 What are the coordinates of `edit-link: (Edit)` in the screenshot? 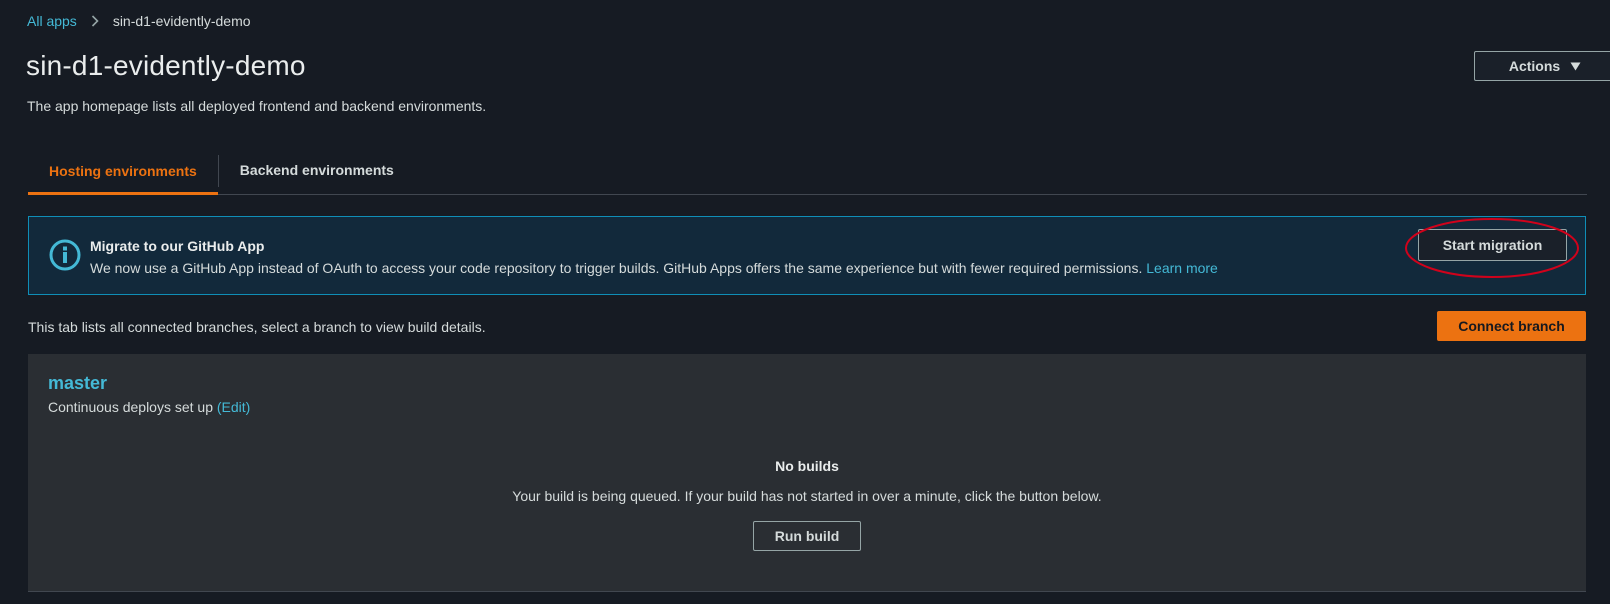 It's located at (233, 407).